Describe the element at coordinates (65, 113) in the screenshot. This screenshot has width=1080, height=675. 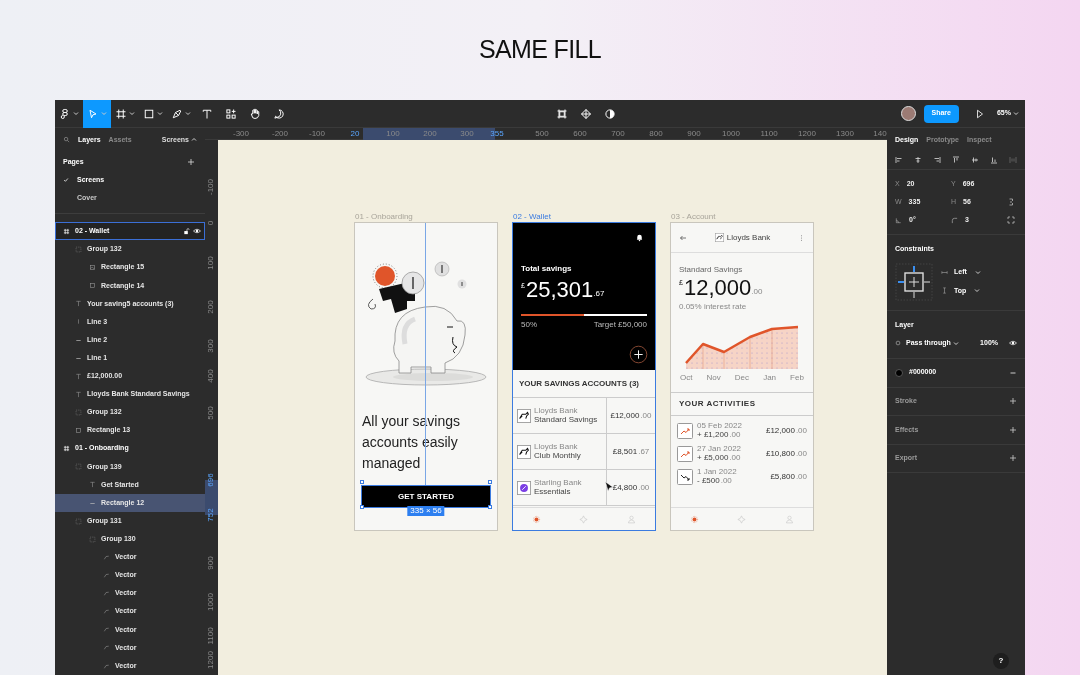
I see `menu-icon` at that location.